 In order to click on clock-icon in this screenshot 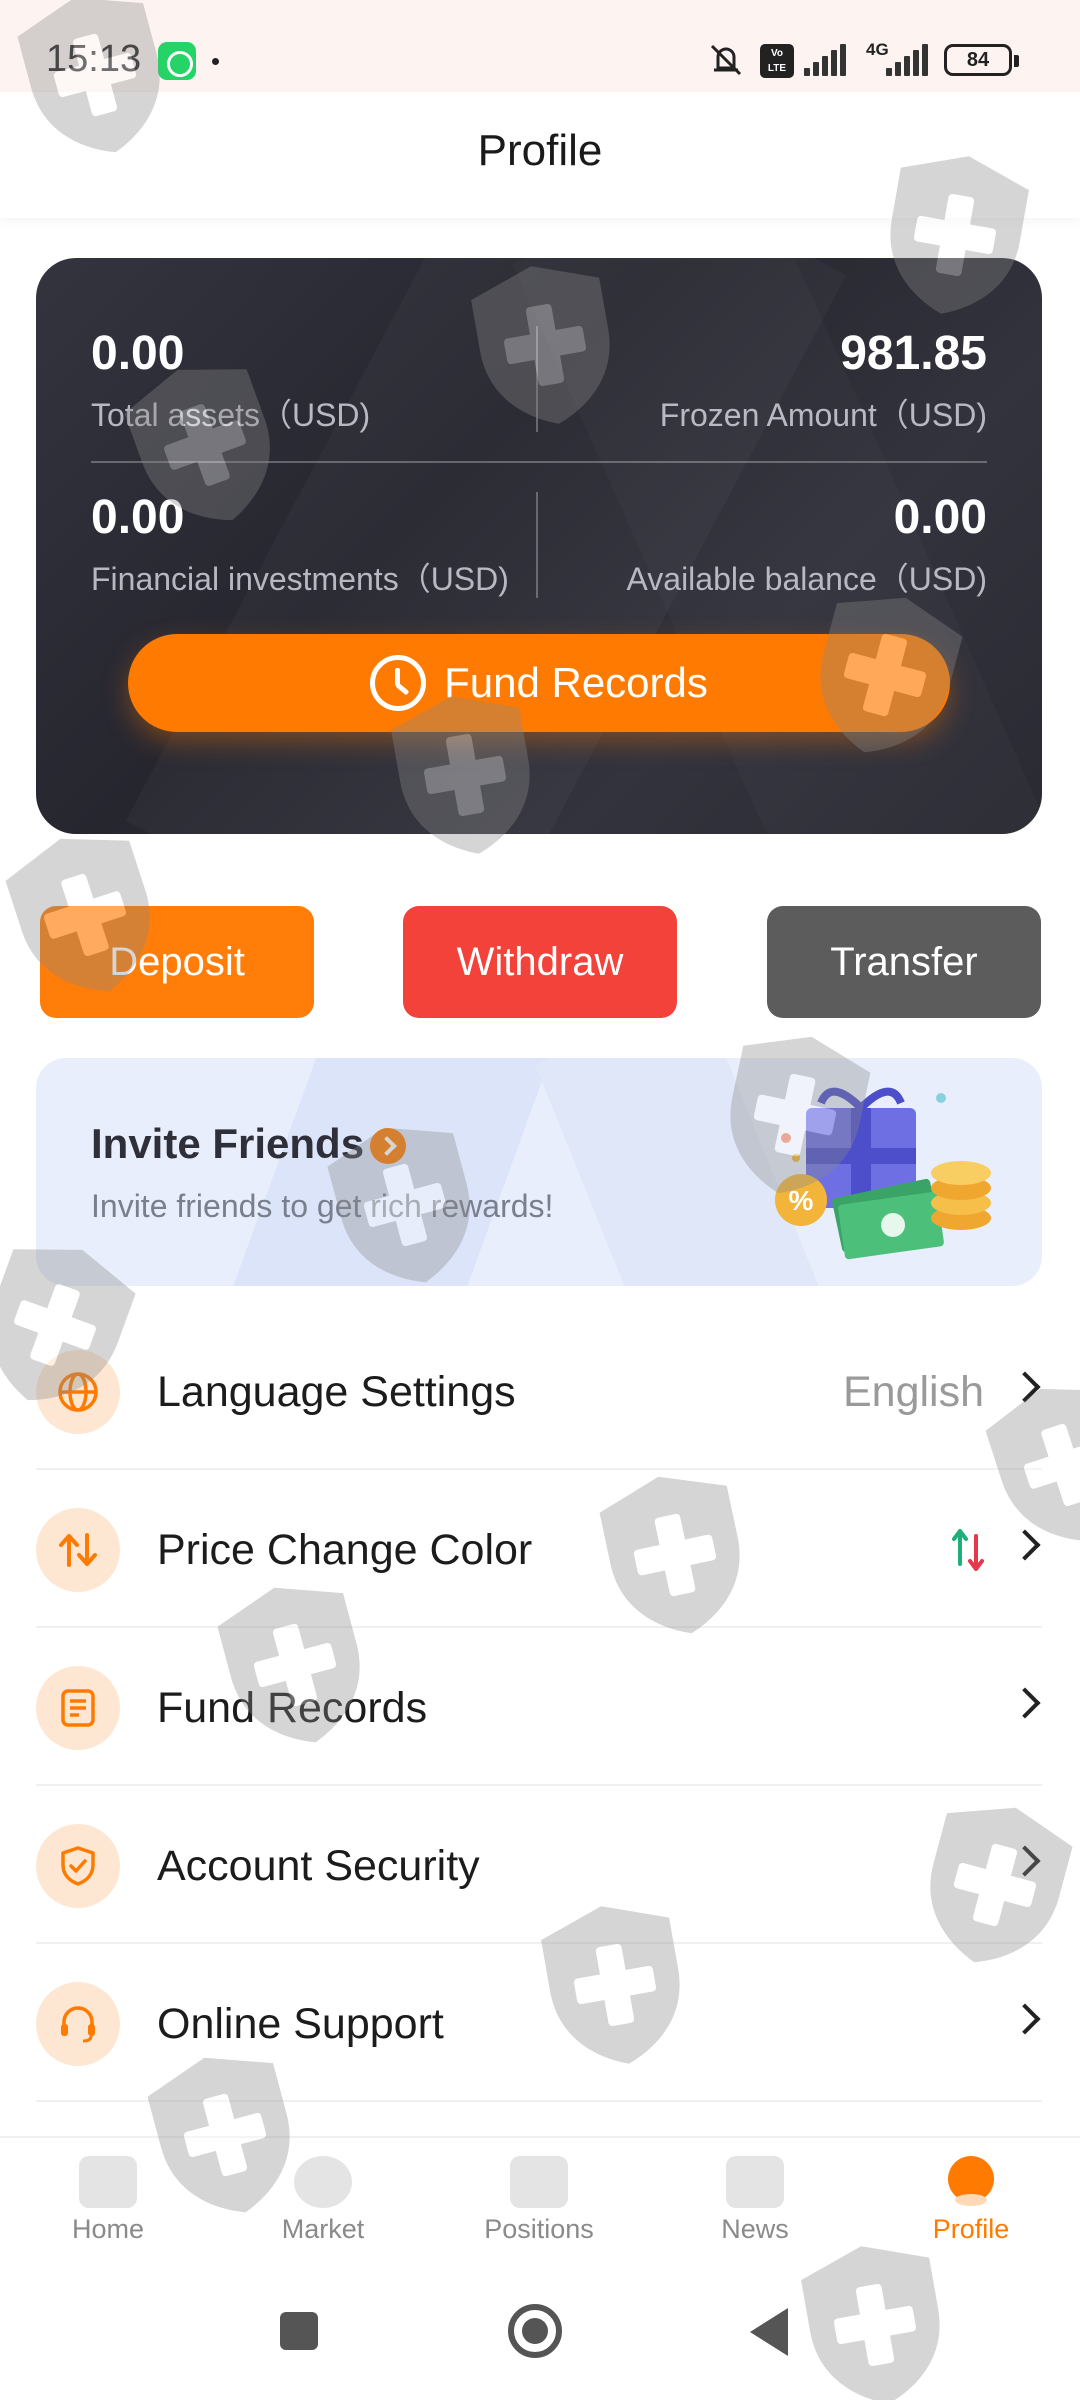, I will do `click(398, 683)`.